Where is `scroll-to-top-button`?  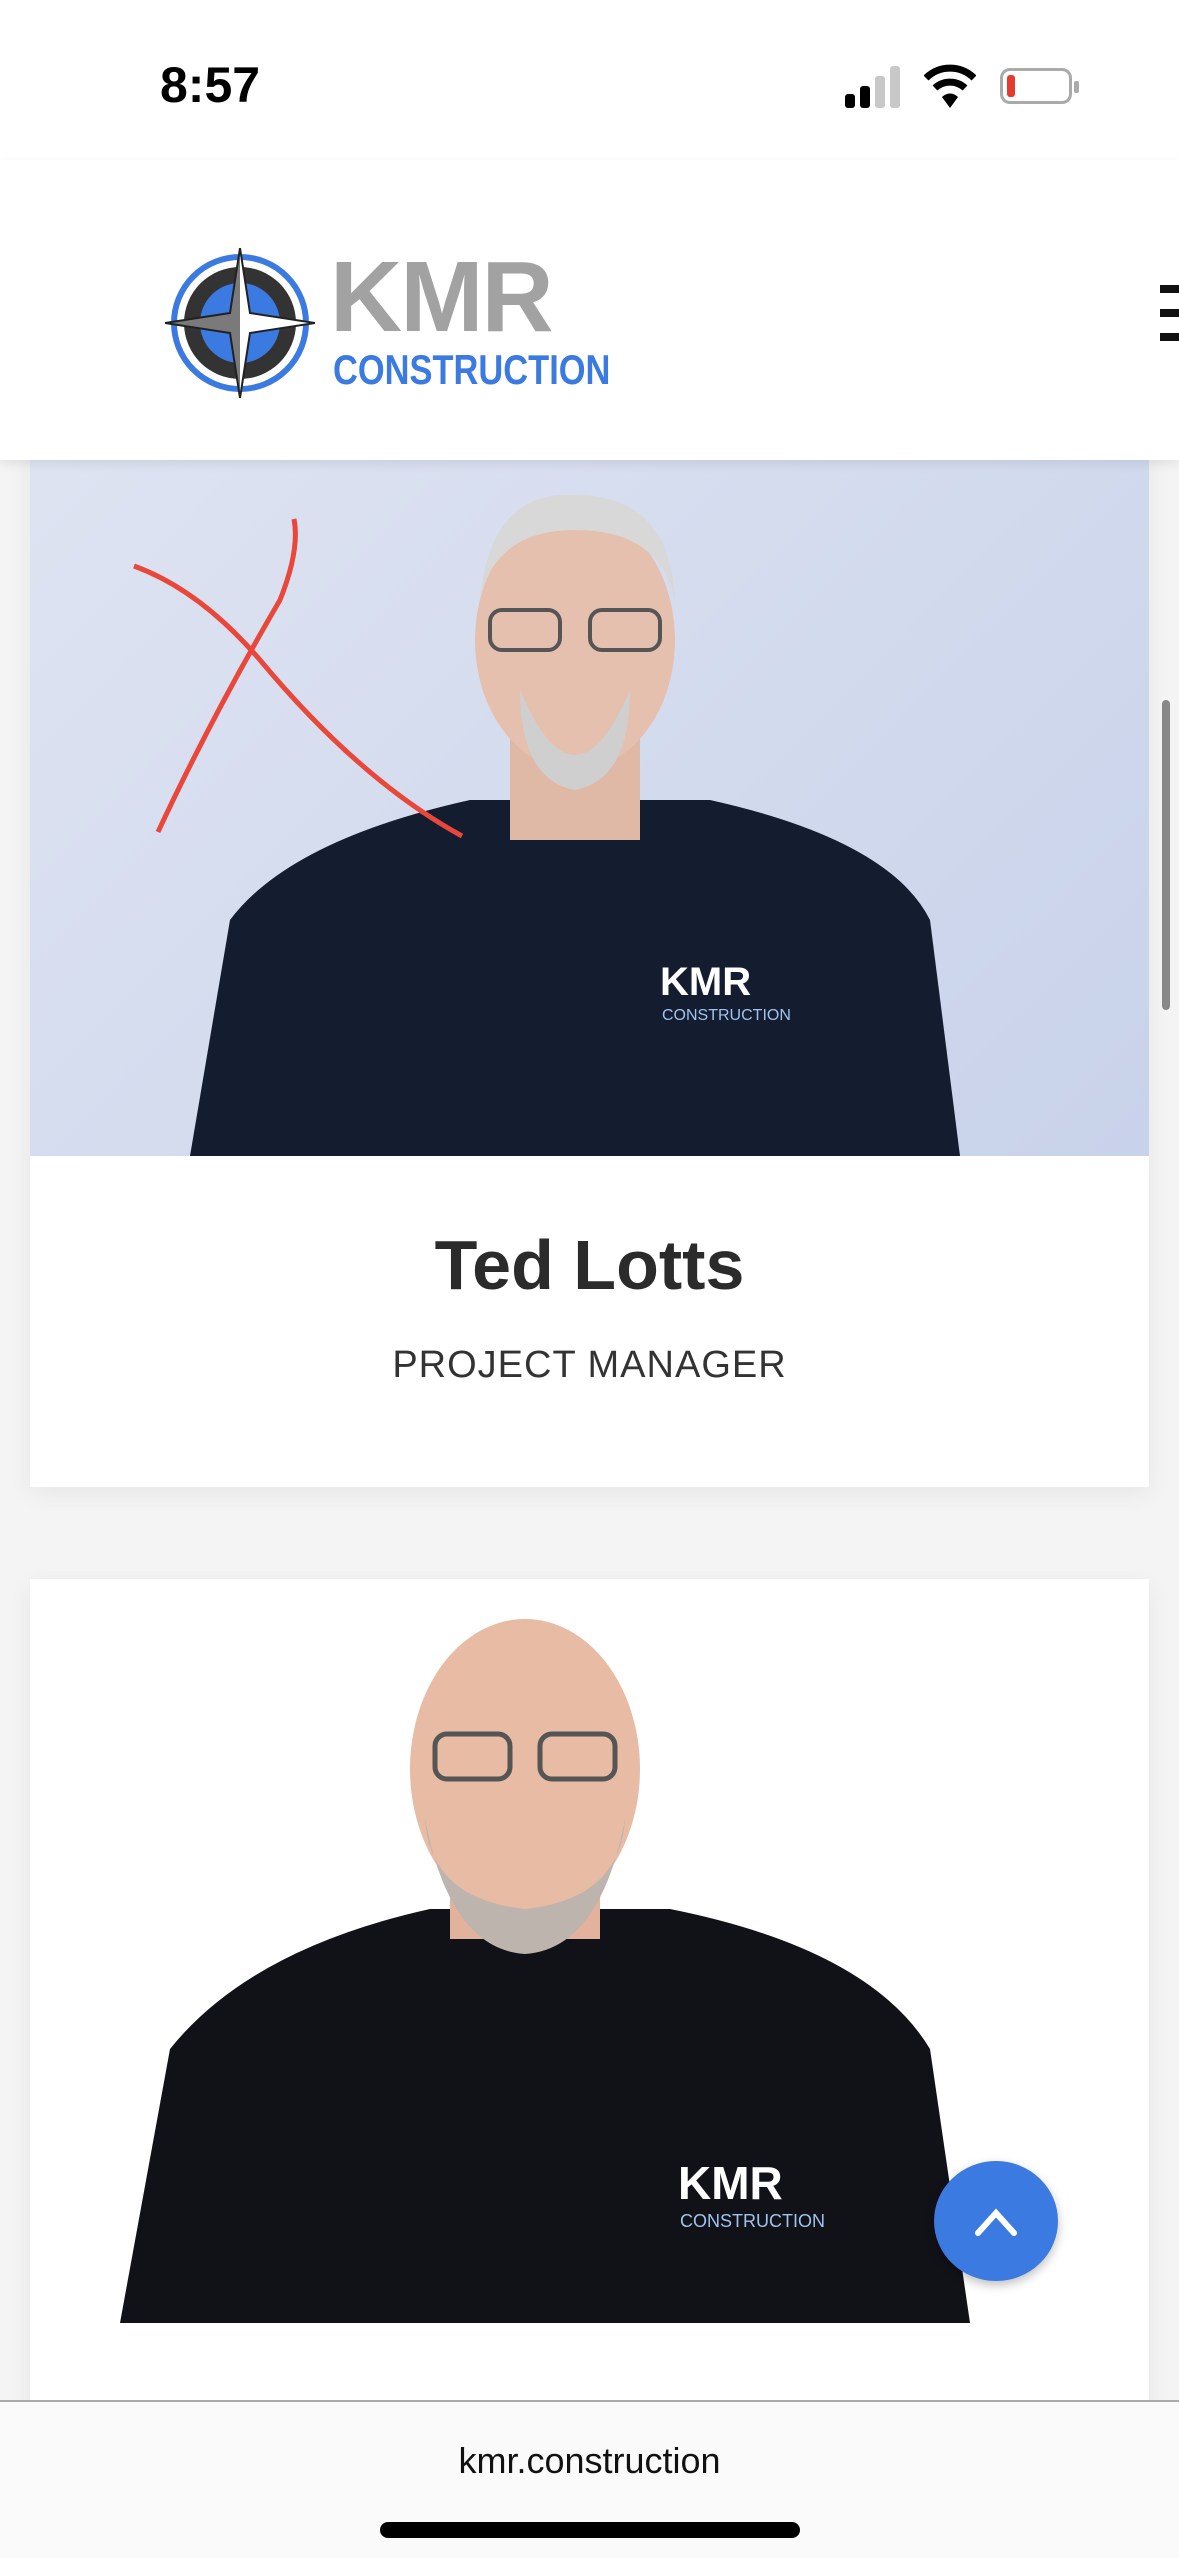
scroll-to-top-button is located at coordinates (996, 2221).